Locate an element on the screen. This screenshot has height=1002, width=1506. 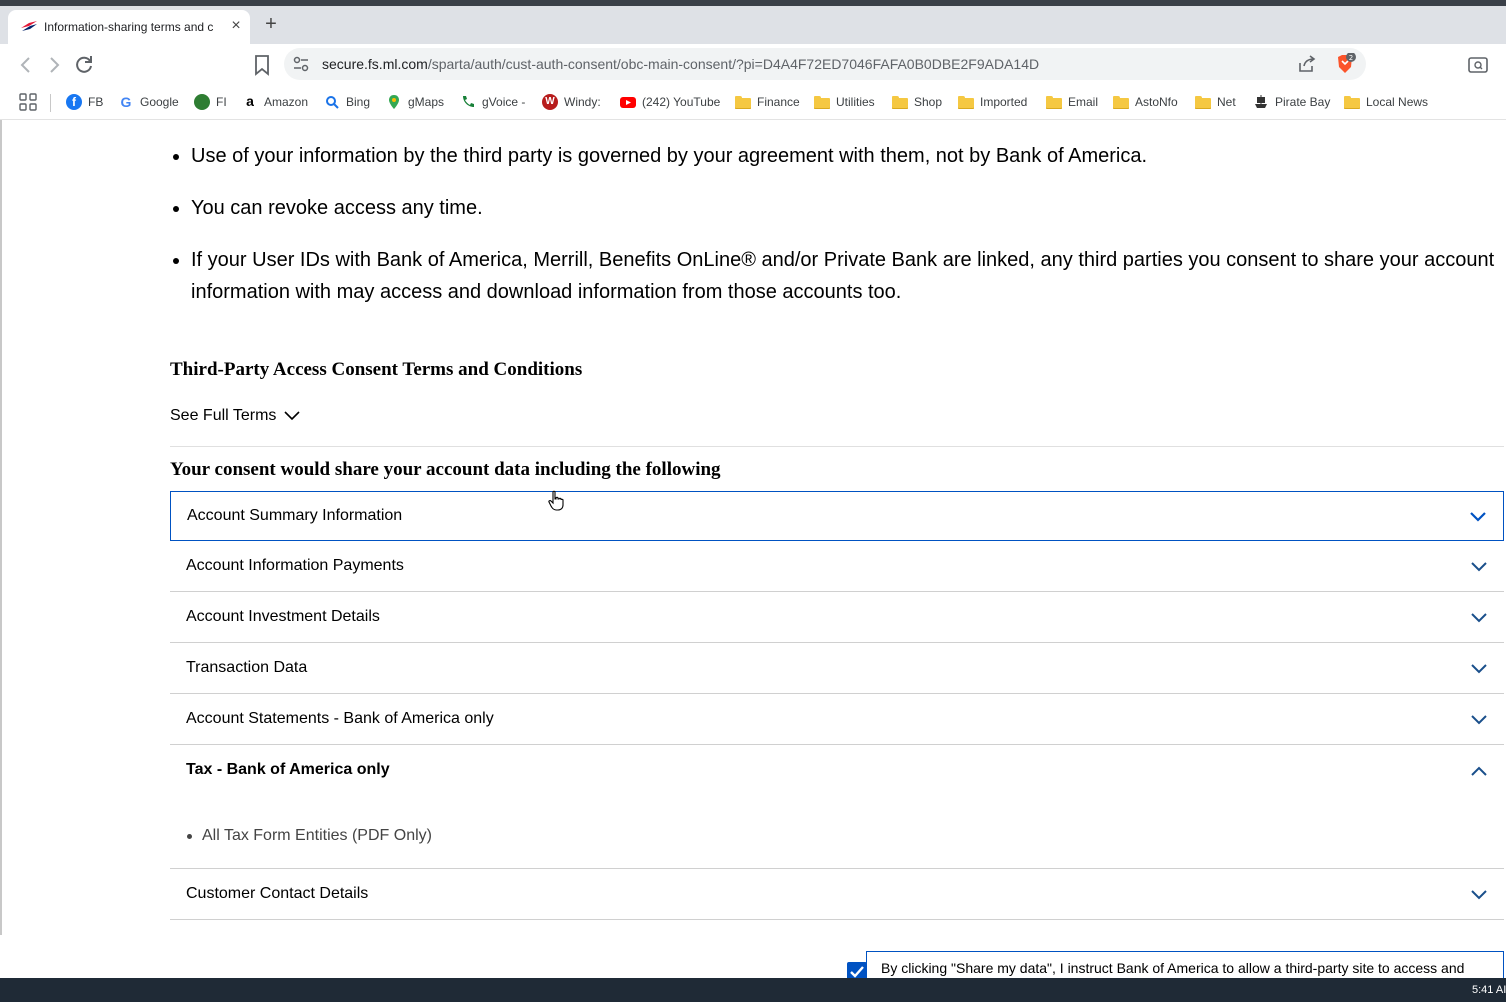
bookmark-folder-finance: Finance is located at coordinates (767, 102).